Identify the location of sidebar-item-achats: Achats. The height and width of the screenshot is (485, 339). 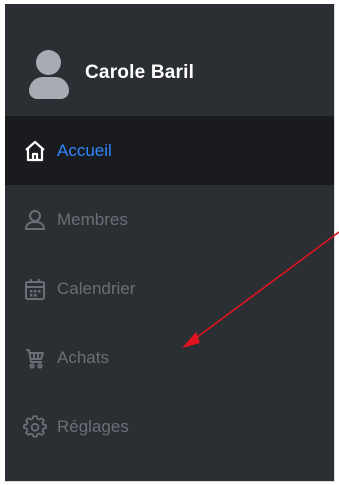
(169, 357).